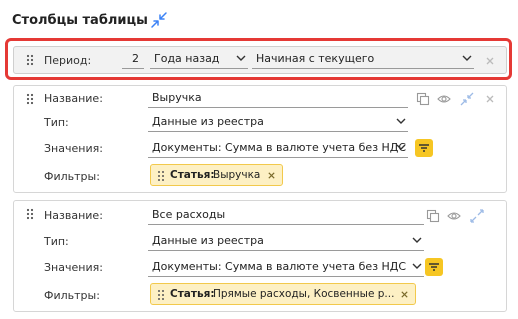 This screenshot has height=319, width=518. I want to click on period-row: Период: 2 Года назад Начиная с текущего, so click(260, 60).